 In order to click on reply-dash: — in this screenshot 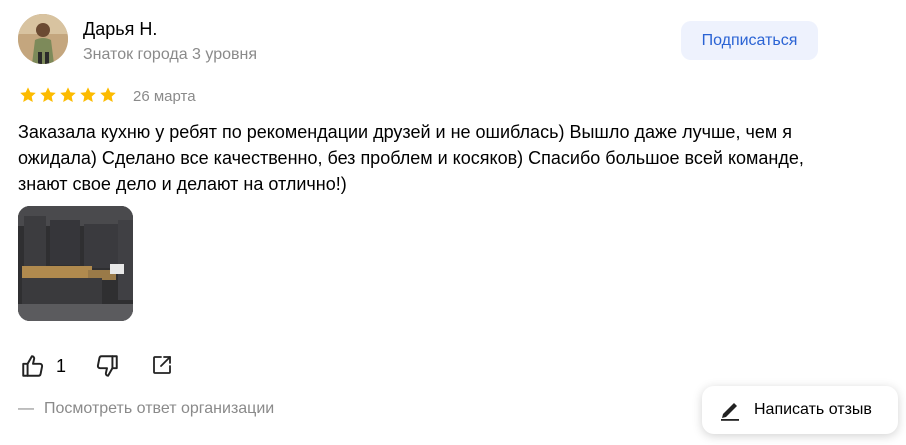, I will do `click(26, 408)`.